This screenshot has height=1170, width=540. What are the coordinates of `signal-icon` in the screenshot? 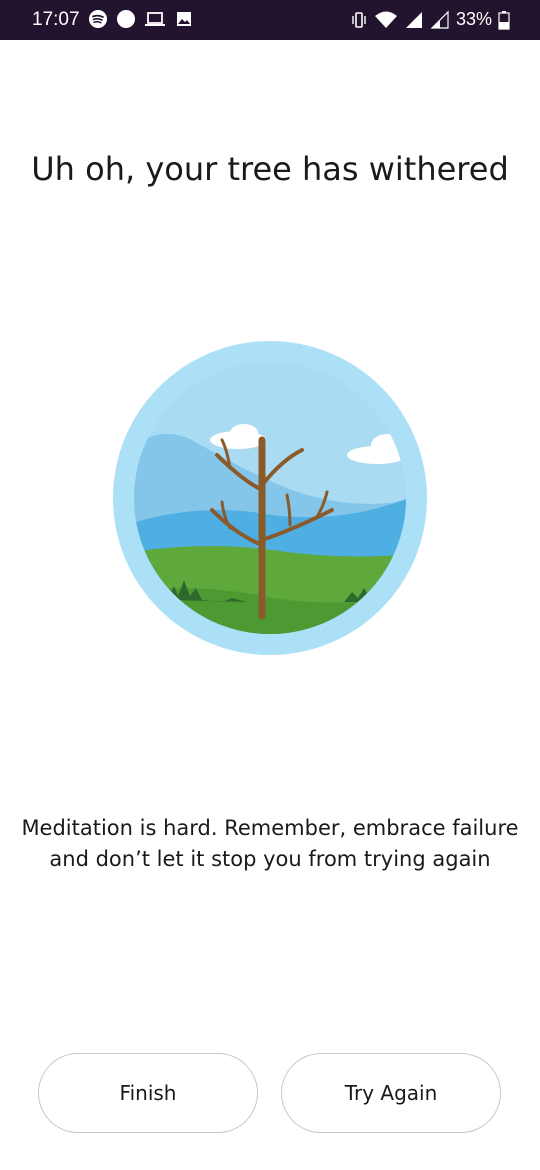 It's located at (413, 19).